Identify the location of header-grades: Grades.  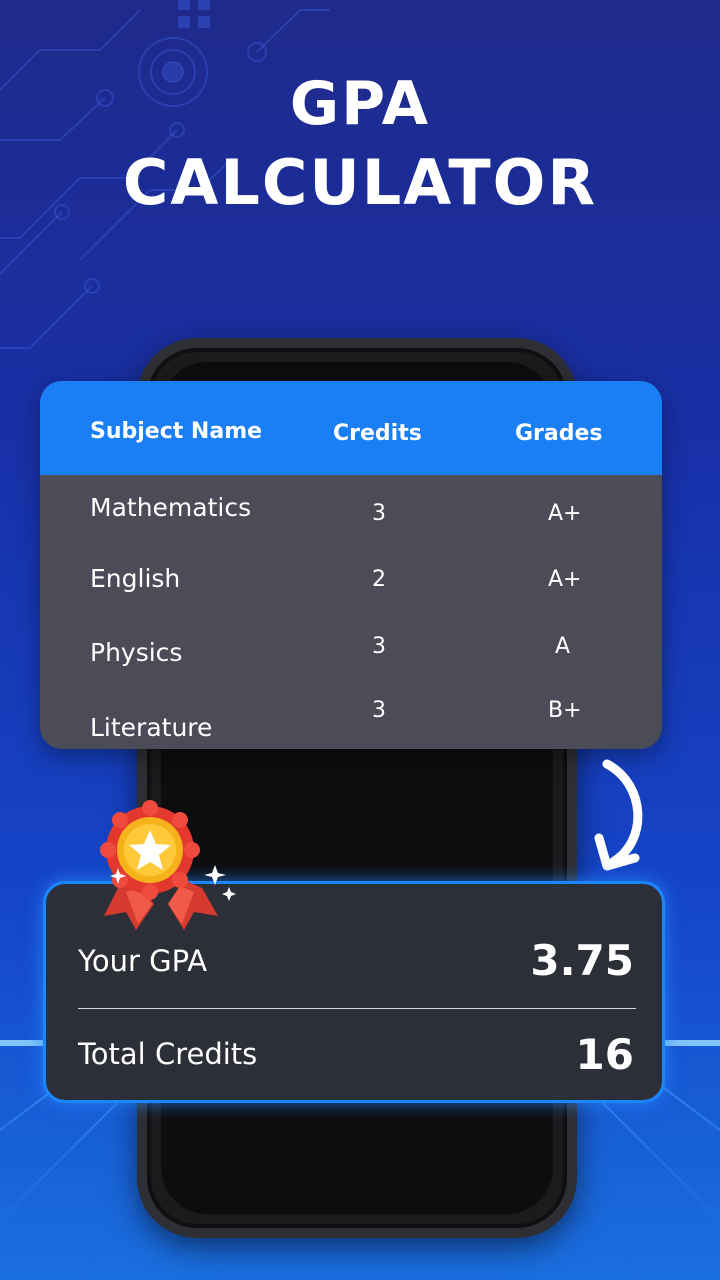
(559, 433).